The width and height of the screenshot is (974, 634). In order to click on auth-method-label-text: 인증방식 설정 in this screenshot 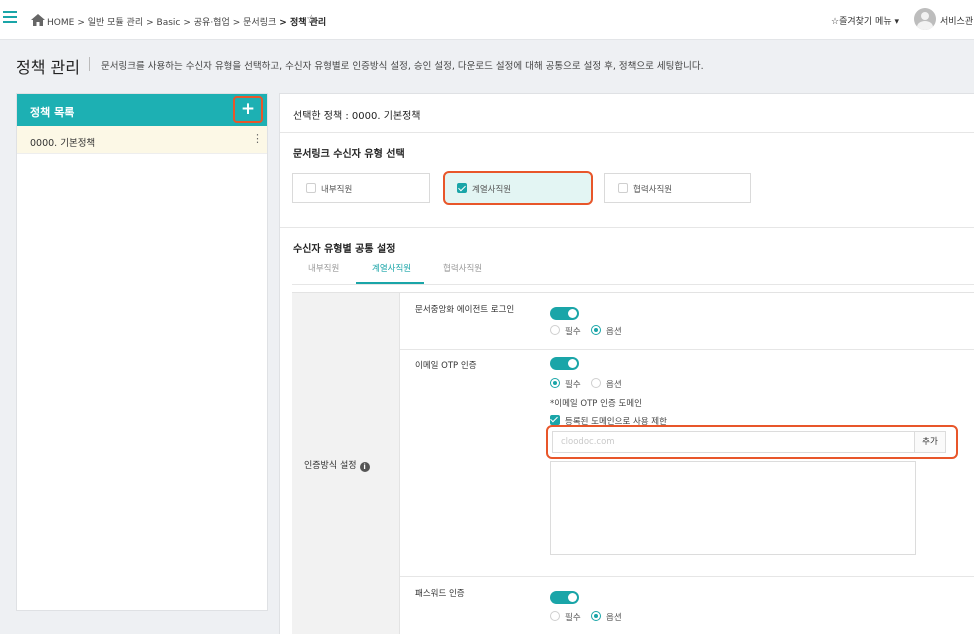, I will do `click(330, 466)`.